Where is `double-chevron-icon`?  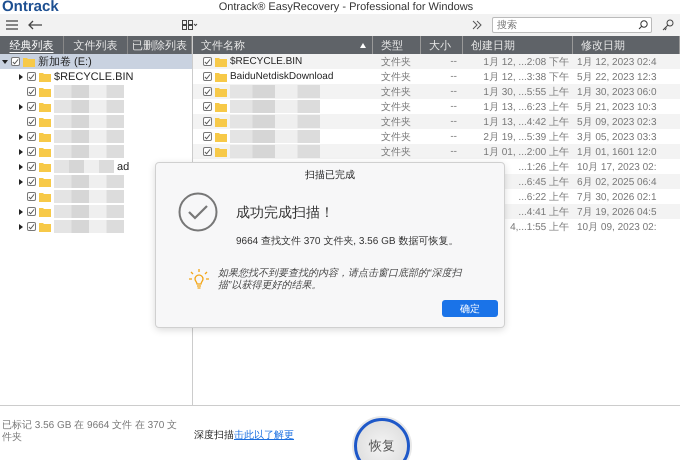
double-chevron-icon is located at coordinates (477, 25).